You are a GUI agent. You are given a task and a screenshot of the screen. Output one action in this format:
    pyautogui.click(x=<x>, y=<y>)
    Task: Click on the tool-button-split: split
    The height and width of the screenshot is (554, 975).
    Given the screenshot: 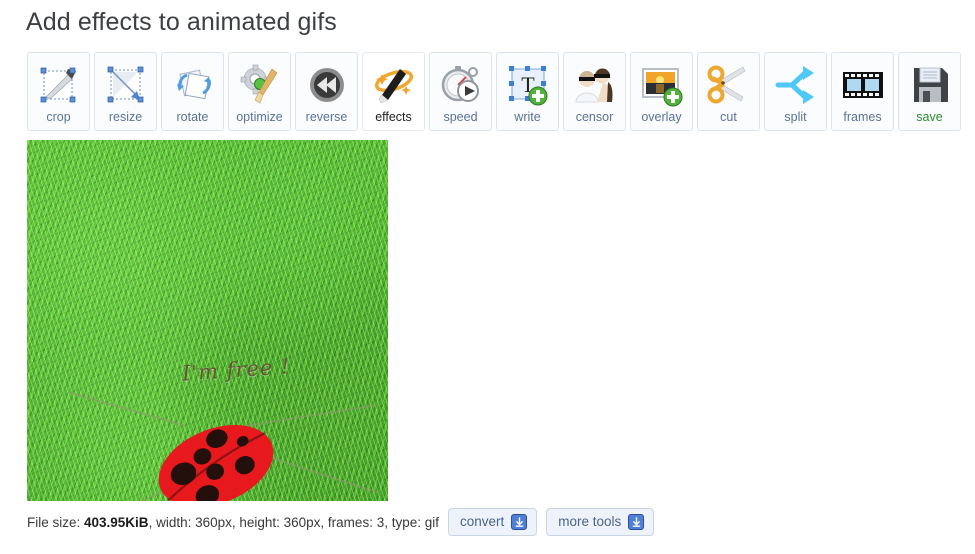 What is the action you would take?
    pyautogui.click(x=795, y=91)
    